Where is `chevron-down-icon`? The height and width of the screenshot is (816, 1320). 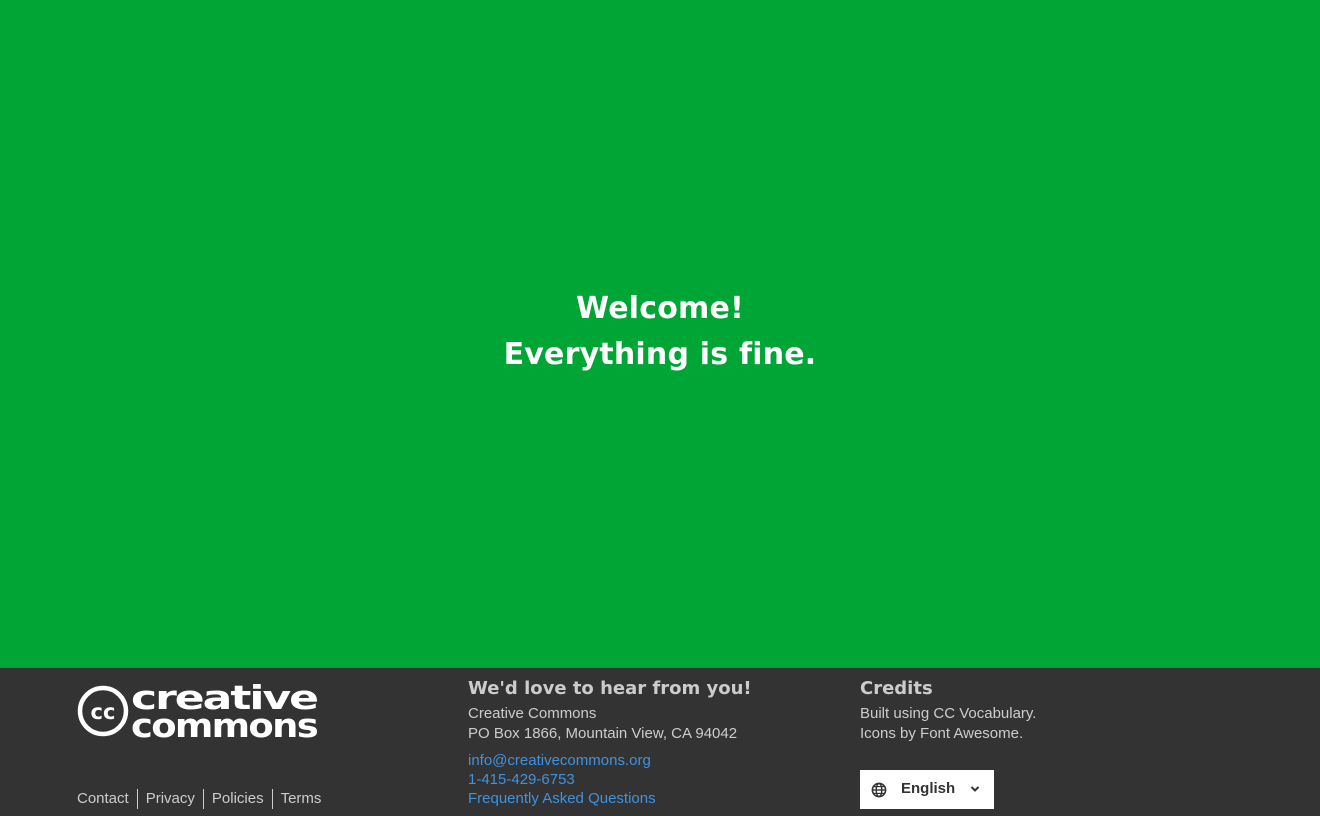
chevron-down-icon is located at coordinates (975, 789).